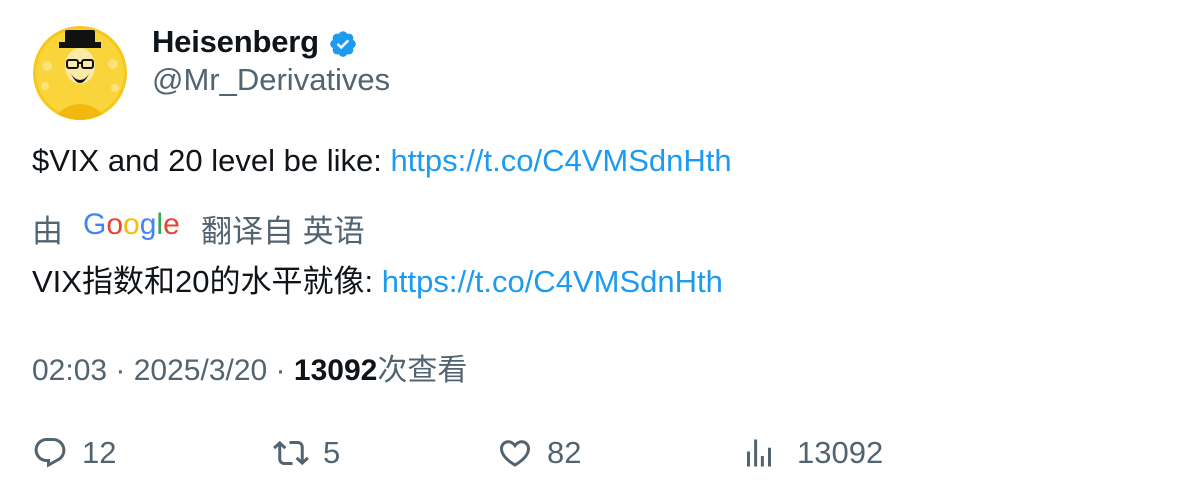 The image size is (1196, 498). I want to click on user-handle: @Mr_Derivatives, so click(271, 80).